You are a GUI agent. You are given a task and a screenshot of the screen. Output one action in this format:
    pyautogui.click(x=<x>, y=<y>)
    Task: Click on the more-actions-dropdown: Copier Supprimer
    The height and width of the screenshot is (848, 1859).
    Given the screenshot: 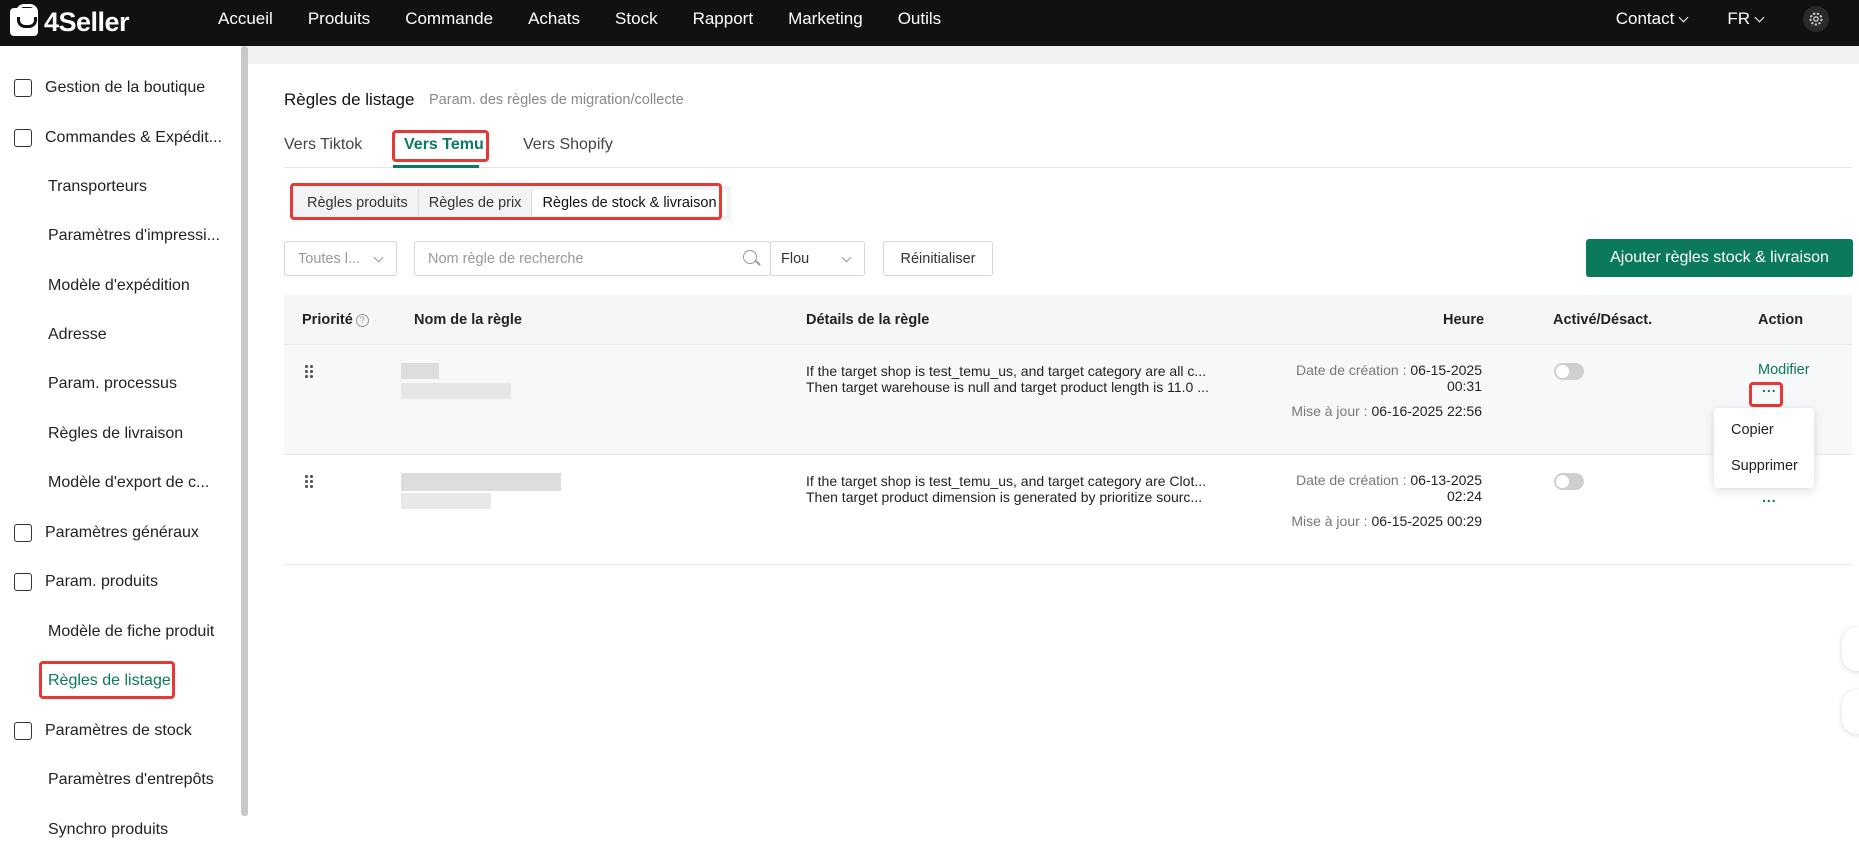 What is the action you would take?
    pyautogui.click(x=1764, y=448)
    